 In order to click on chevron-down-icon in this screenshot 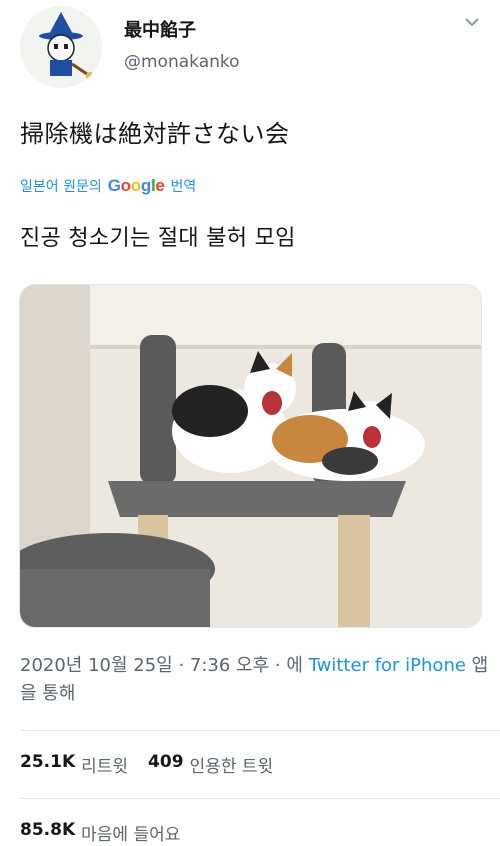, I will do `click(472, 22)`.